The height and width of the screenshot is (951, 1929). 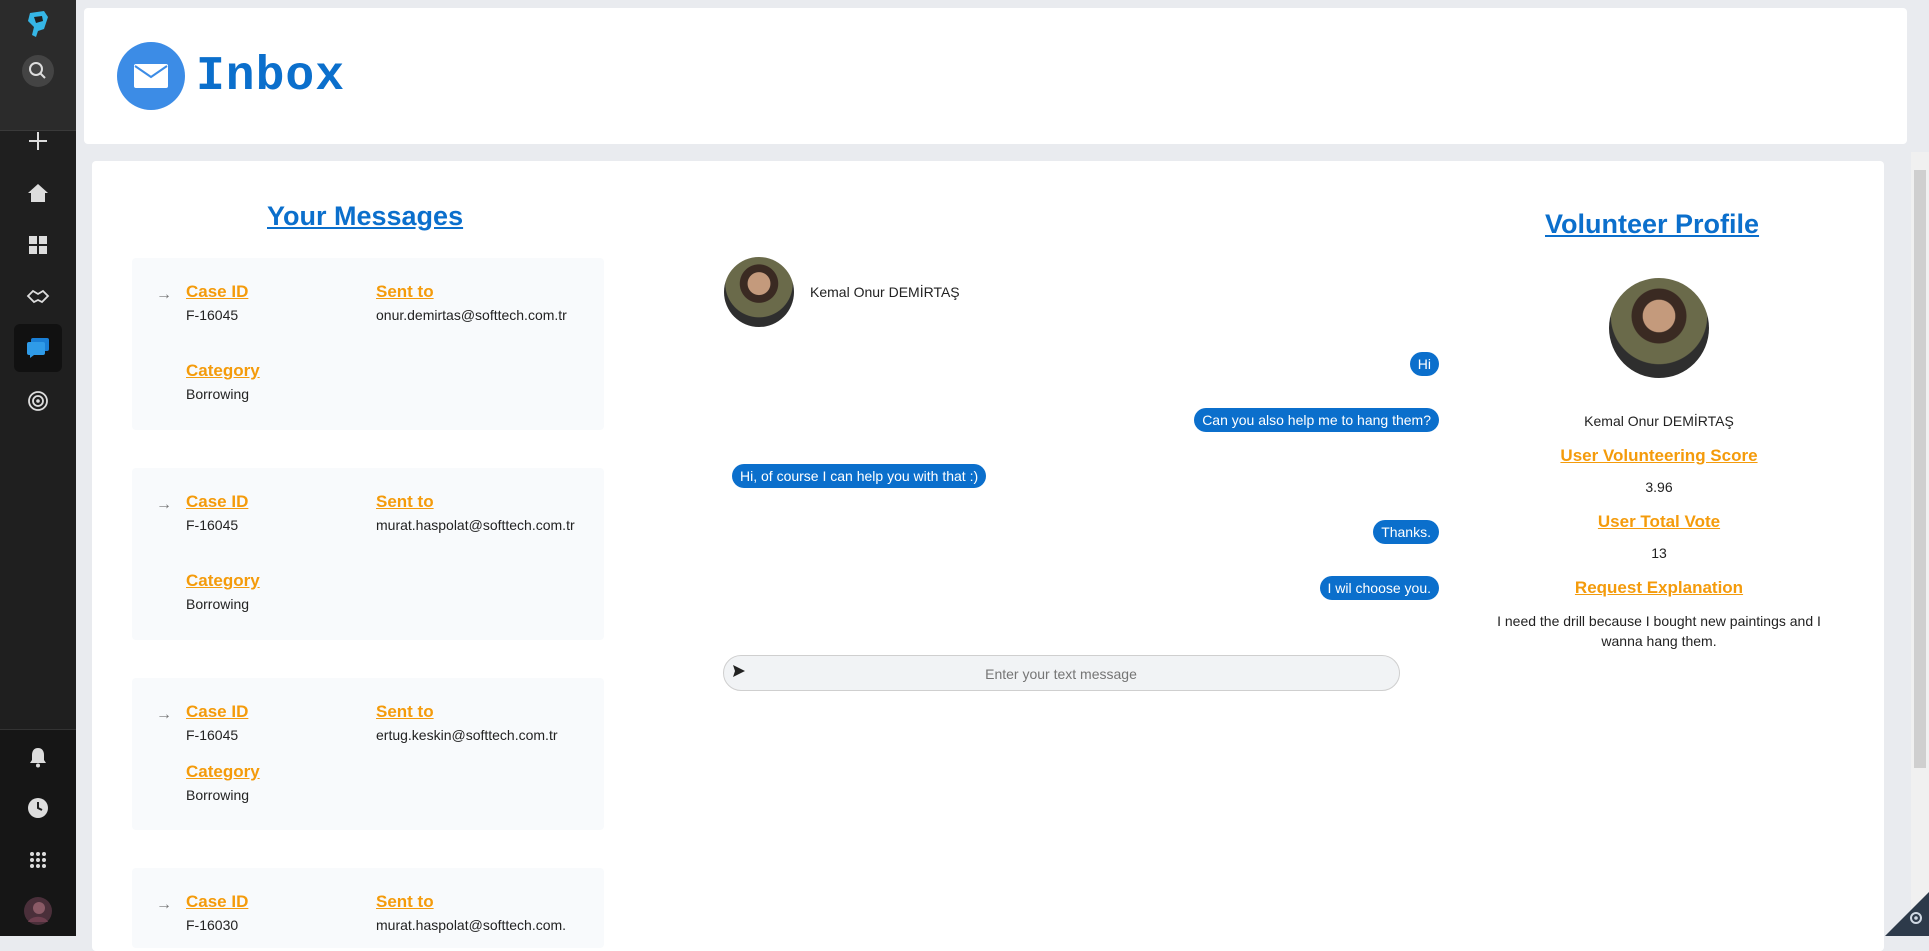 What do you see at coordinates (1316, 420) in the screenshot?
I see `chat-bubble-sent: Can you also help me to hang them?` at bounding box center [1316, 420].